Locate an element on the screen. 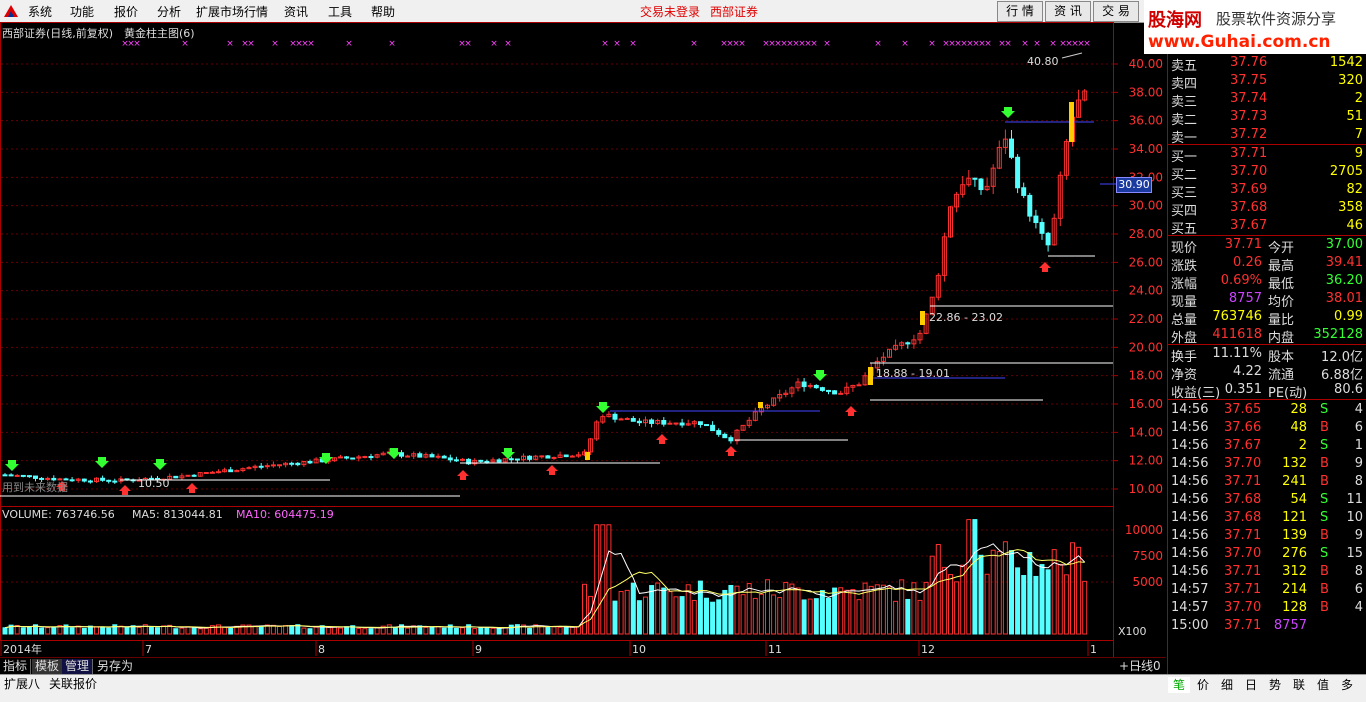 This screenshot has width=1366, height=702. rtab-price: 价 is located at coordinates (1203, 685).